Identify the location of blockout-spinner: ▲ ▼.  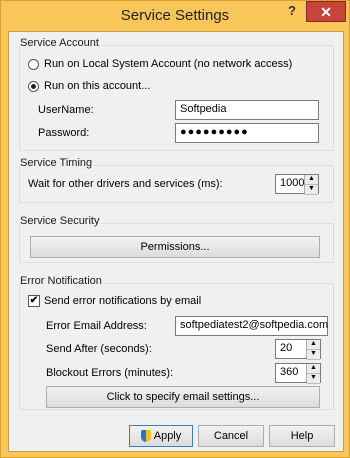
(313, 374).